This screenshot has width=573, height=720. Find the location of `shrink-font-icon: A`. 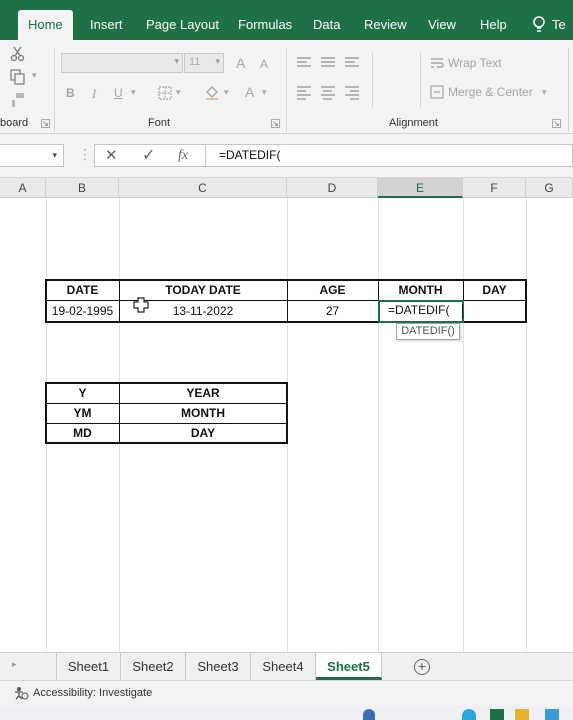

shrink-font-icon: A is located at coordinates (264, 64).